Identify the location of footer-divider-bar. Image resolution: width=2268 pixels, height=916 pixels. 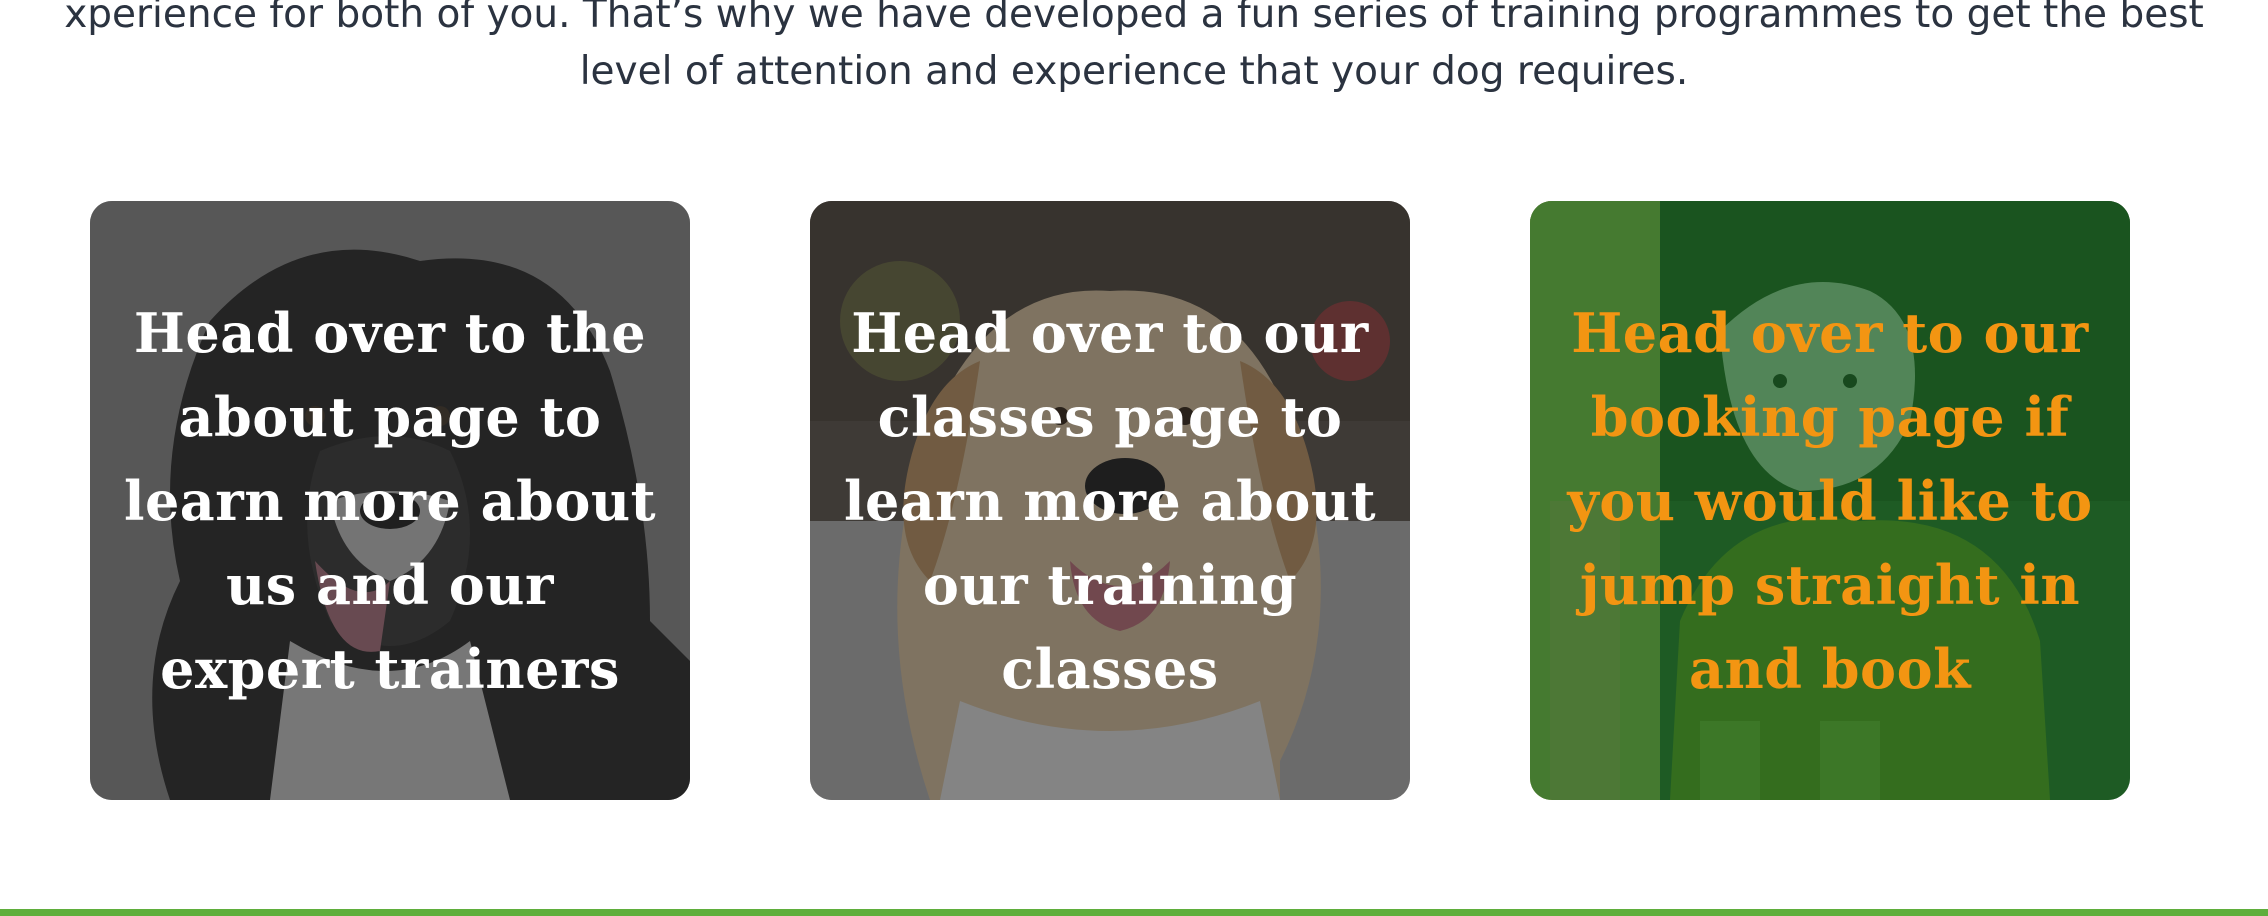
(1134, 912).